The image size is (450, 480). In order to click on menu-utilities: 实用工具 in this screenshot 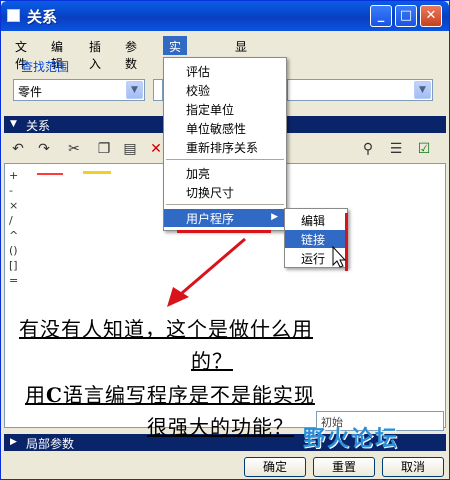, I will do `click(175, 70)`.